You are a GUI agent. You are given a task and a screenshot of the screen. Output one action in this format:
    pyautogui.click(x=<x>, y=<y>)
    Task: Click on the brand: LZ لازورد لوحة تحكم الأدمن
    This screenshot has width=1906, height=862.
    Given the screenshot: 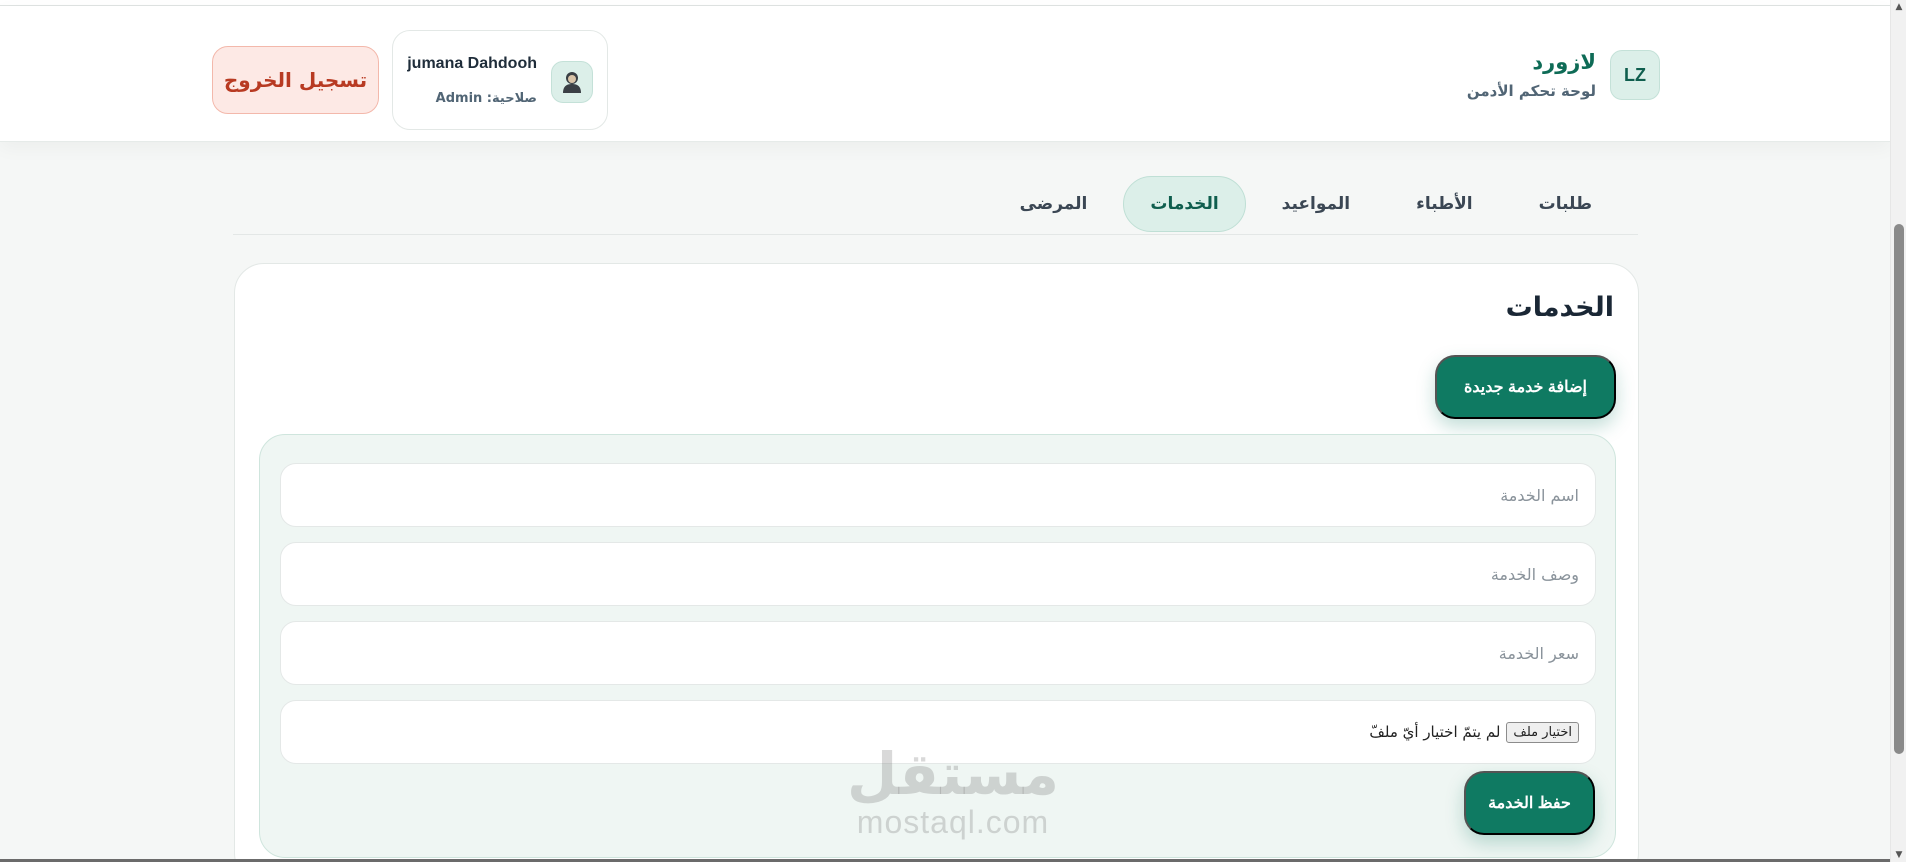 What is the action you would take?
    pyautogui.click(x=1563, y=75)
    